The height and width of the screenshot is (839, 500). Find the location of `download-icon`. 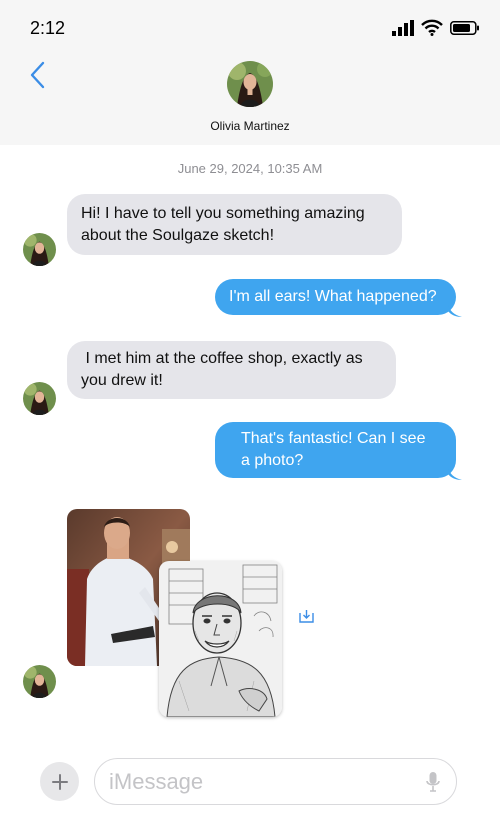

download-icon is located at coordinates (306, 616).